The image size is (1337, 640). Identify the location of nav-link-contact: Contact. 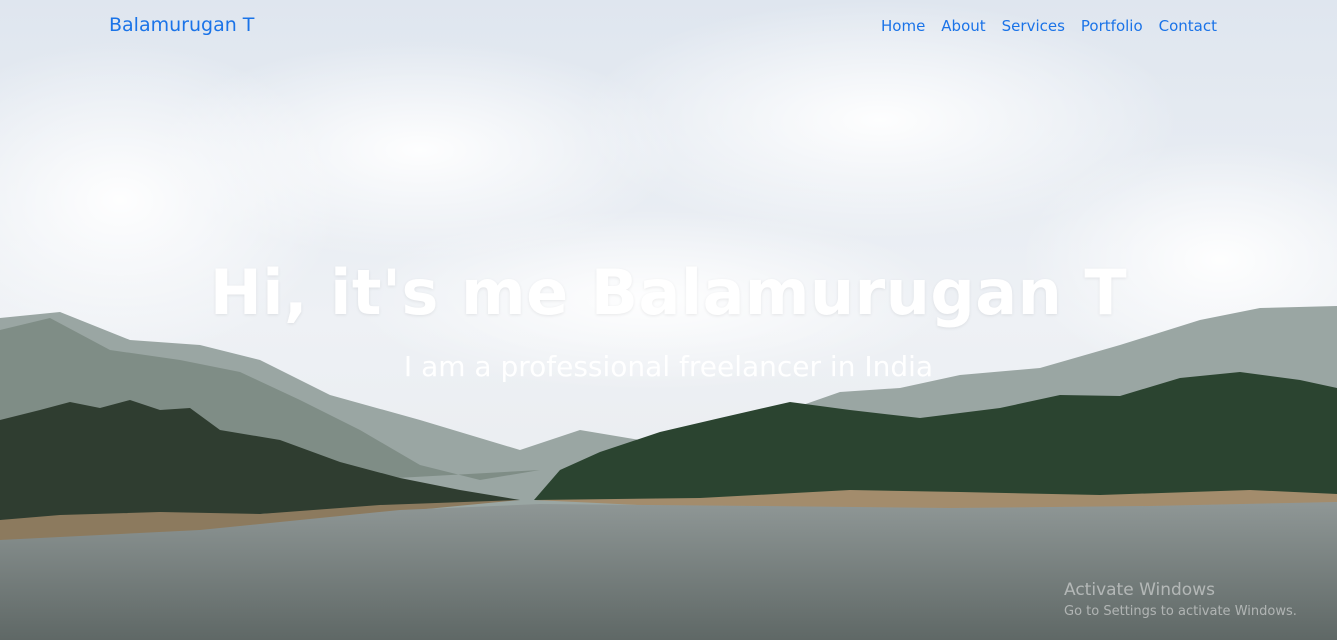
(1188, 26).